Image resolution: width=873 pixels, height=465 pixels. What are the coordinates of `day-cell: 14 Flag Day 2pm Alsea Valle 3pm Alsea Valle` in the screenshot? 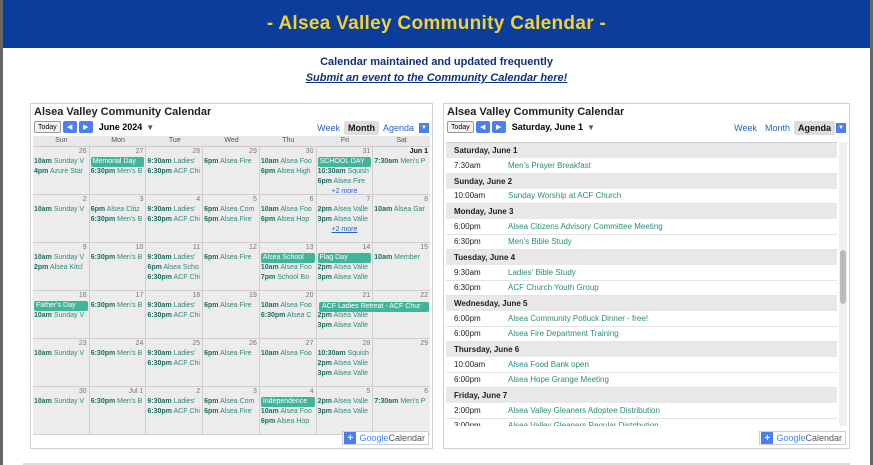 It's located at (345, 267).